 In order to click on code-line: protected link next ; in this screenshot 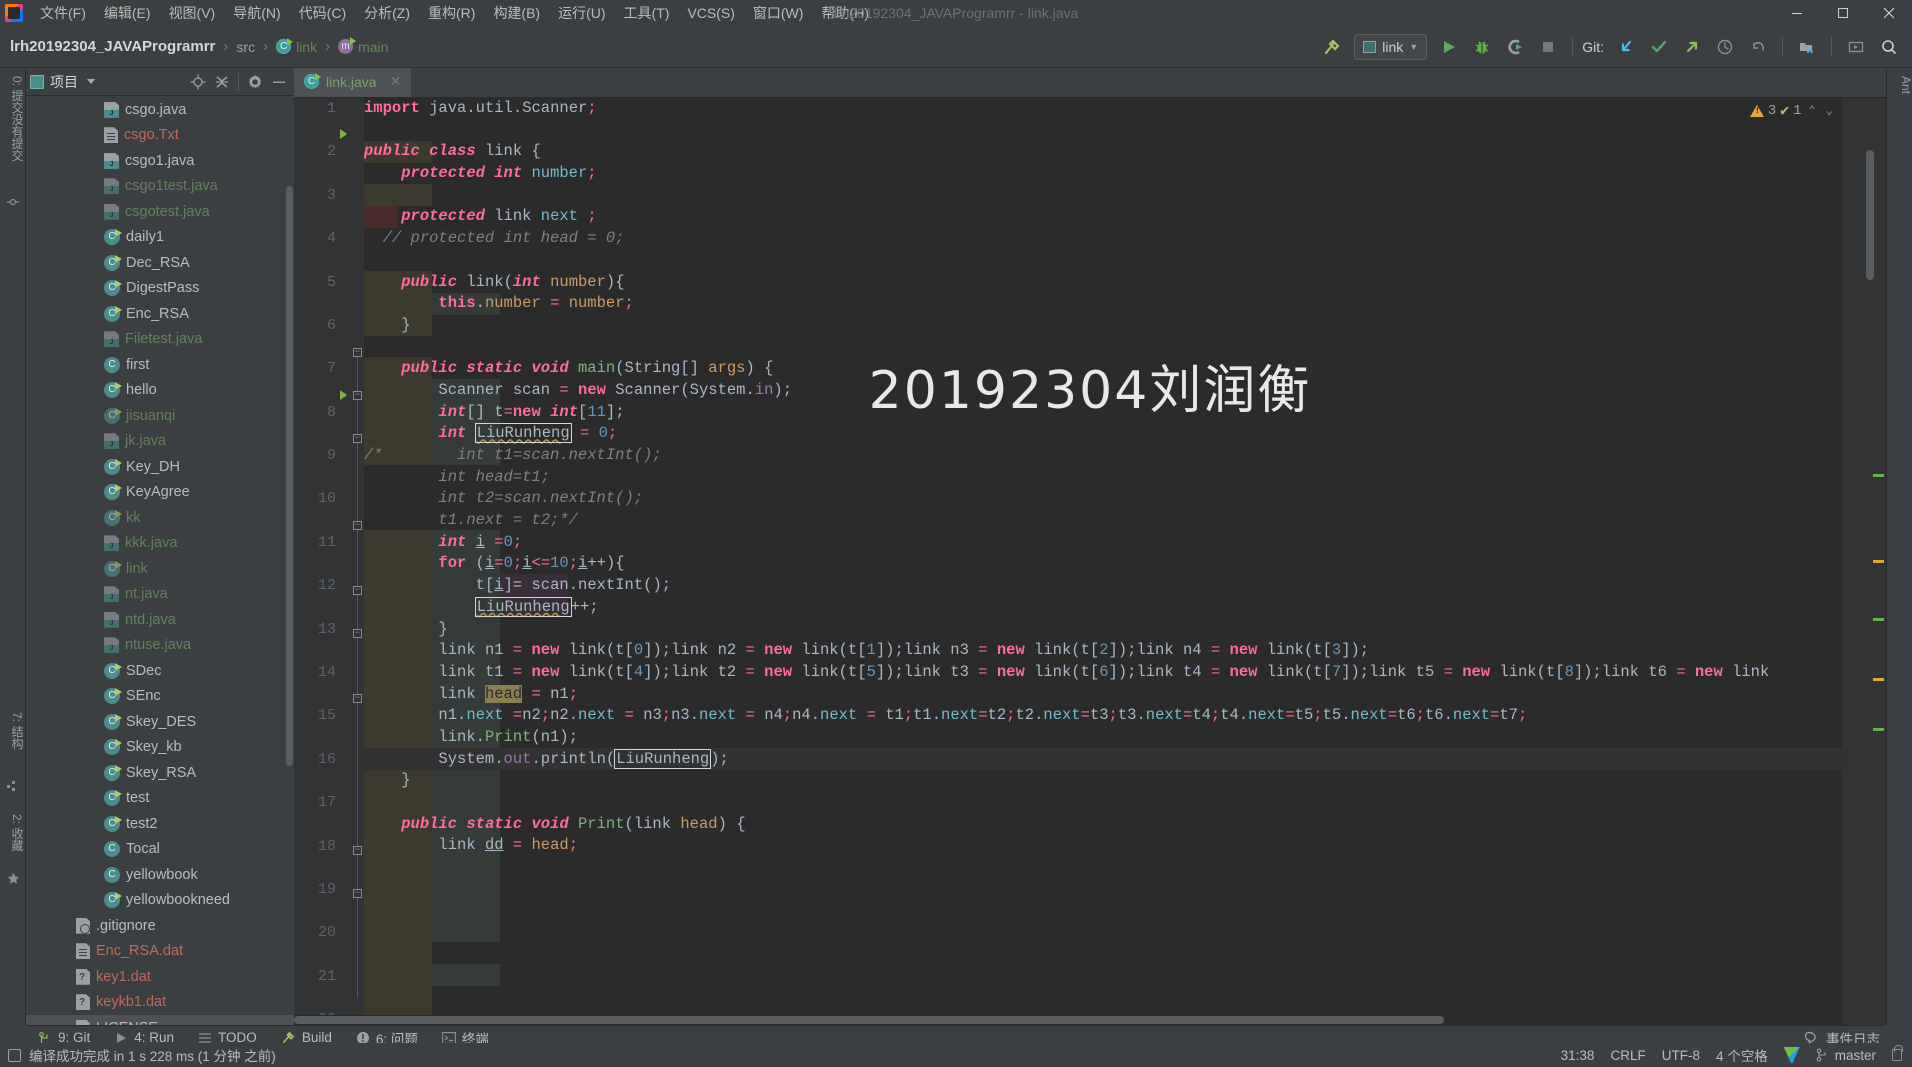, I will do `click(1103, 217)`.